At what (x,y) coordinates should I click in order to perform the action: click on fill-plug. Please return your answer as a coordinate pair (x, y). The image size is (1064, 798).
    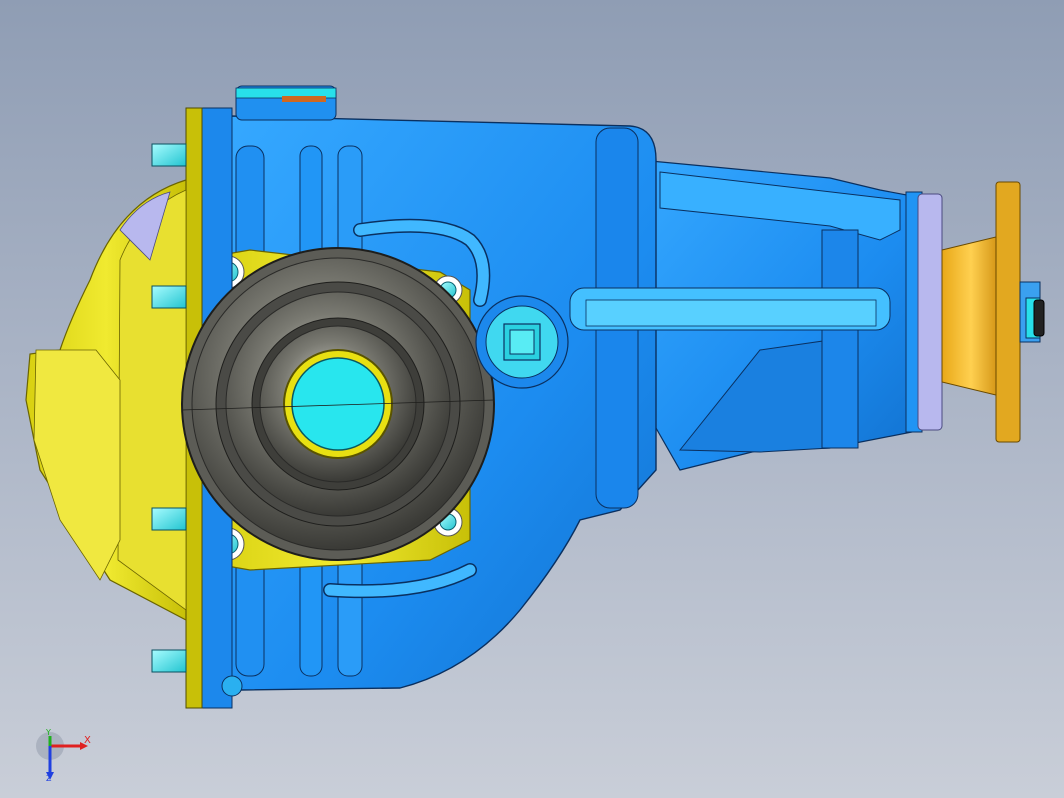
    Looking at the image, I should click on (522, 342).